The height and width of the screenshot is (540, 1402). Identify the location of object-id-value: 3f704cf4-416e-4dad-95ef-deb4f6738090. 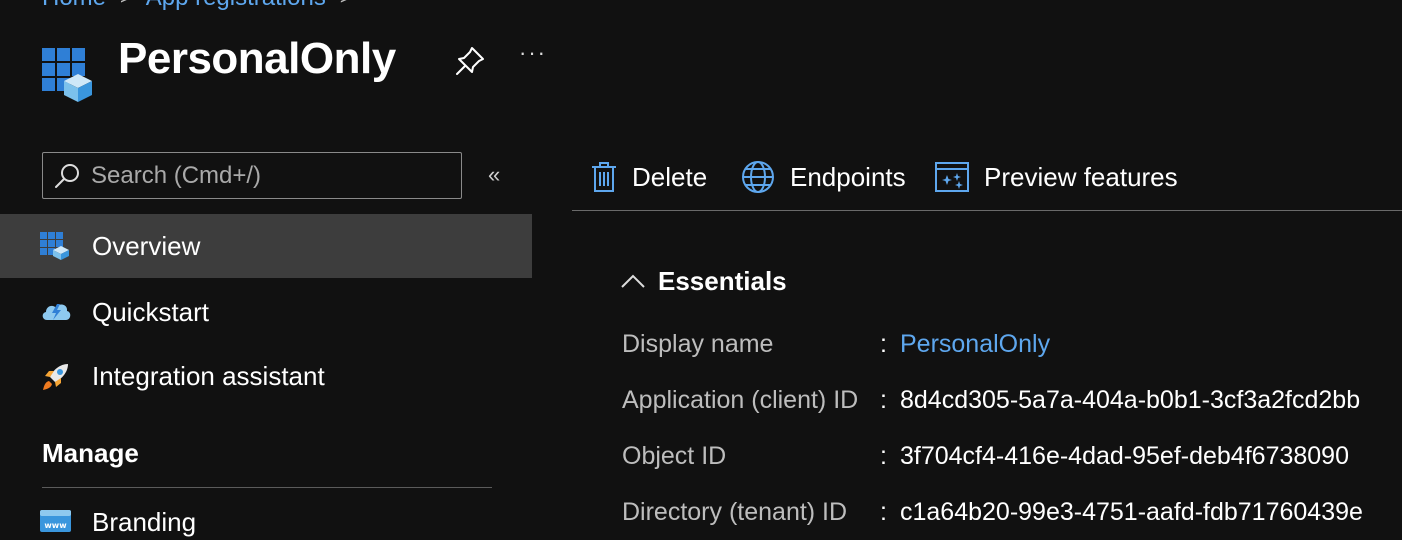
(1124, 456).